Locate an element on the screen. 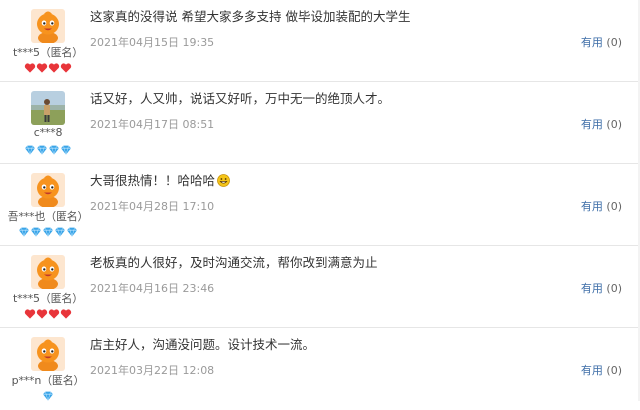 The height and width of the screenshot is (410, 640). review-text: 这家真的没得说 希望大家多多支持 做毕设加装配的大学生 is located at coordinates (250, 16).